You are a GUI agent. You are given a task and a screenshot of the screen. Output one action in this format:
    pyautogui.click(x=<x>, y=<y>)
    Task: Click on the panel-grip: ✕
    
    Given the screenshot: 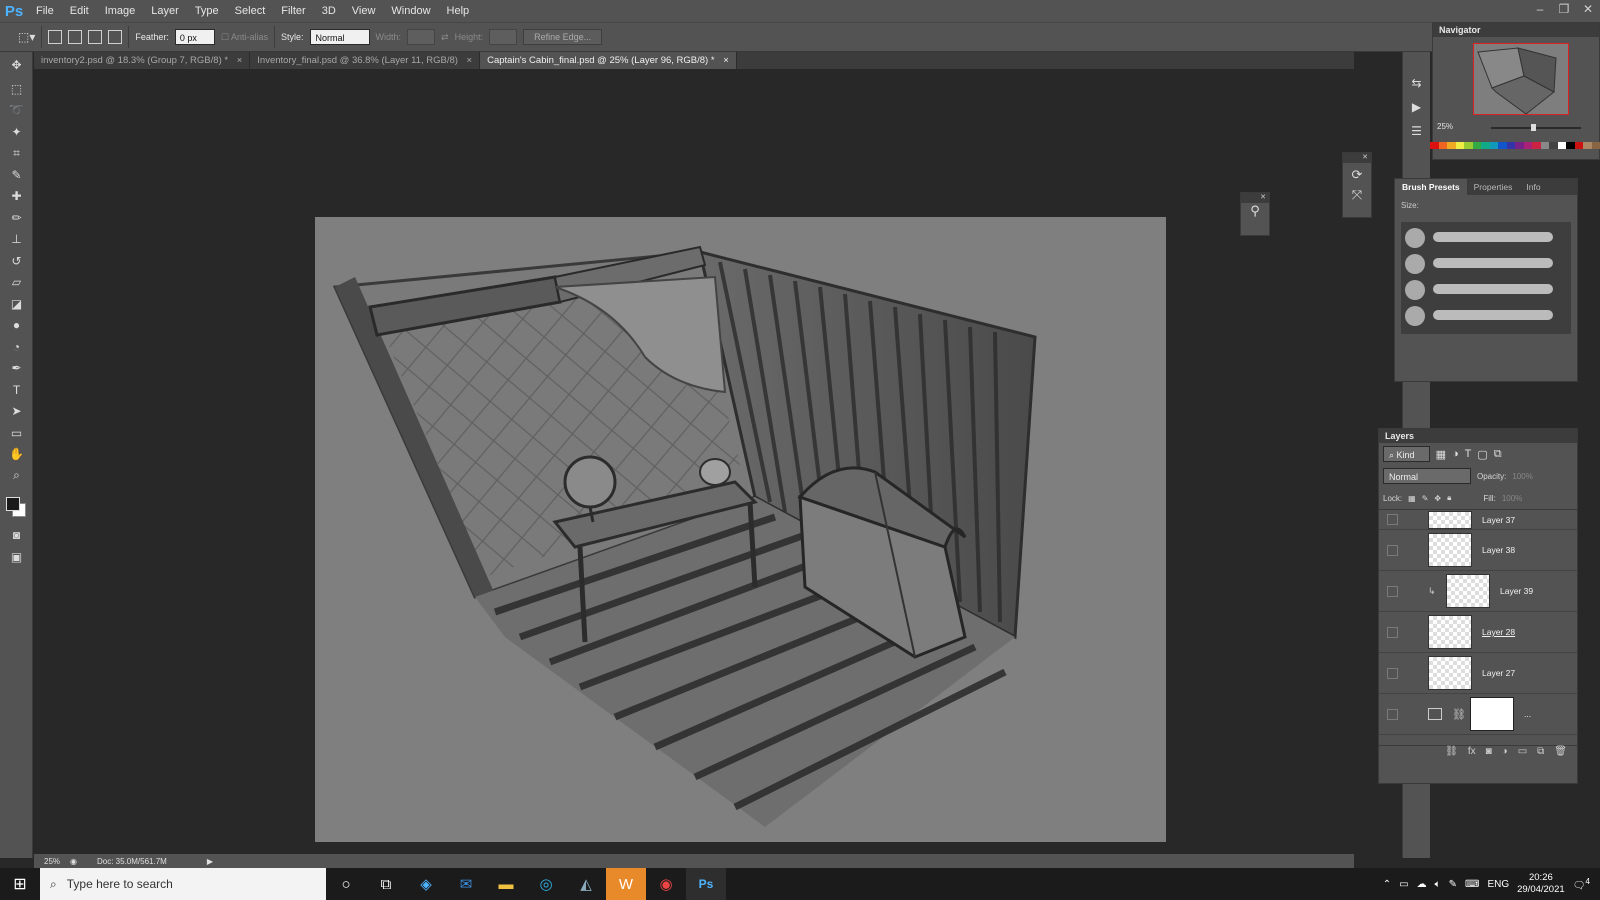 What is the action you would take?
    pyautogui.click(x=1357, y=158)
    